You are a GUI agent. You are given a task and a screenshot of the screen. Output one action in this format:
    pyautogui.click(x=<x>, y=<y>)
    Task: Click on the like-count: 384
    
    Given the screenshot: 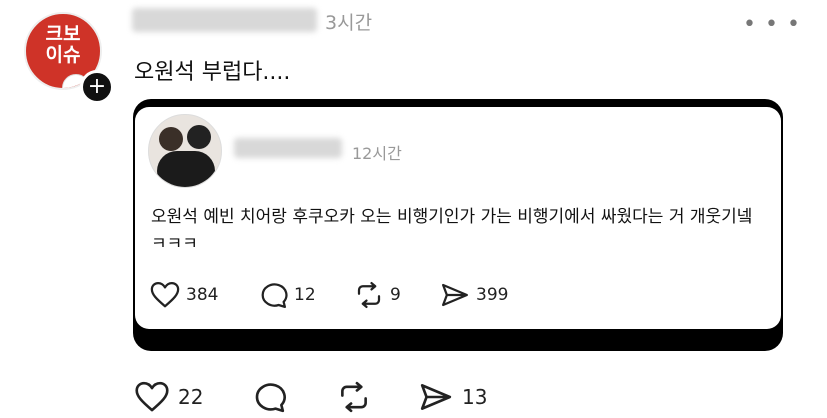 What is the action you would take?
    pyautogui.click(x=202, y=295)
    